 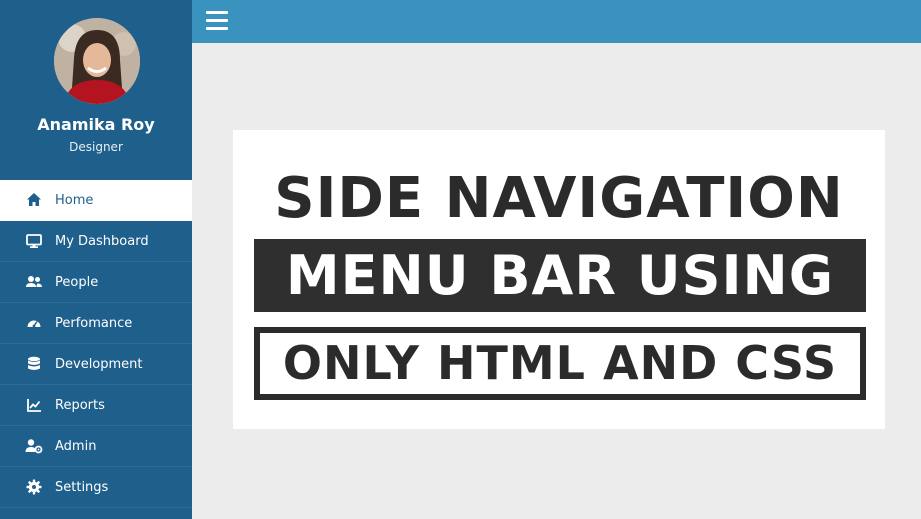 I want to click on gauge-icon, so click(x=34, y=323).